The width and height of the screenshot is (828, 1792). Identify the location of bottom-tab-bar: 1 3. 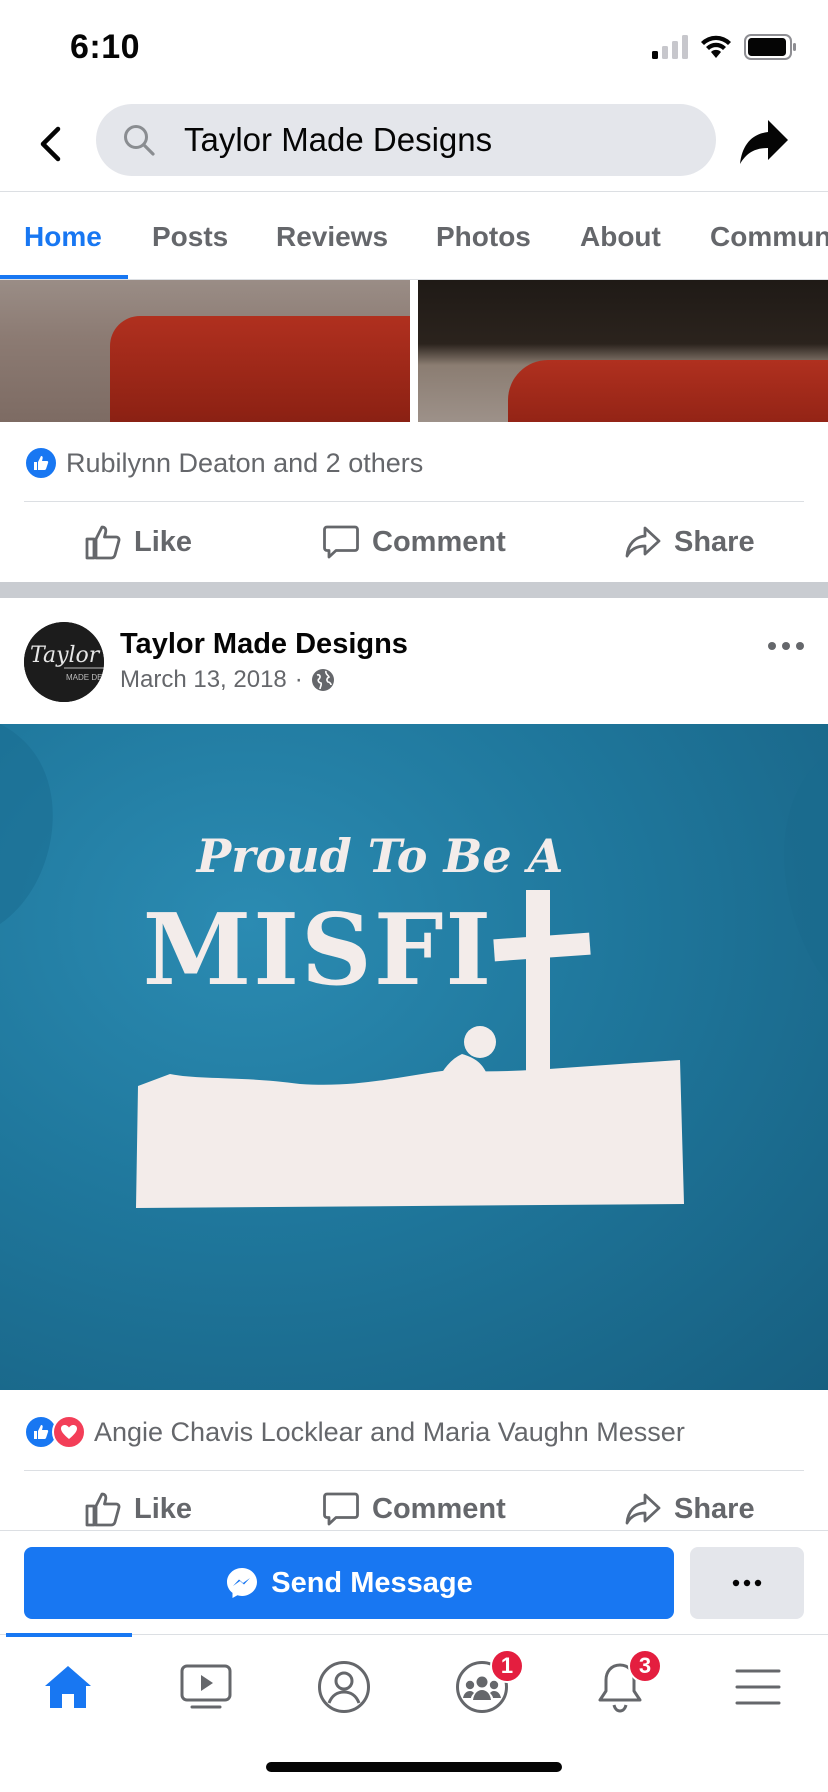
(414, 1686).